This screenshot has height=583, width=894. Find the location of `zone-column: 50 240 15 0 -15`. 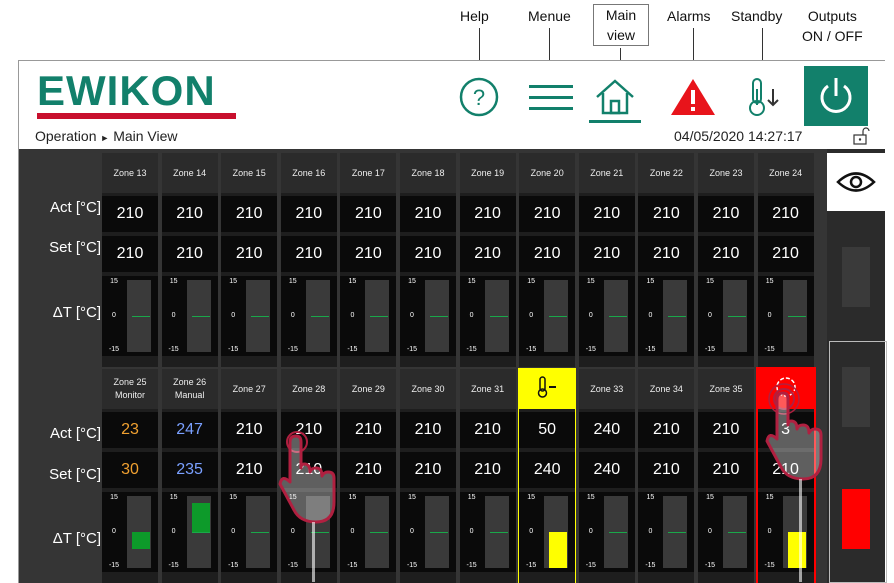

zone-column: 50 240 15 0 -15 is located at coordinates (547, 475).